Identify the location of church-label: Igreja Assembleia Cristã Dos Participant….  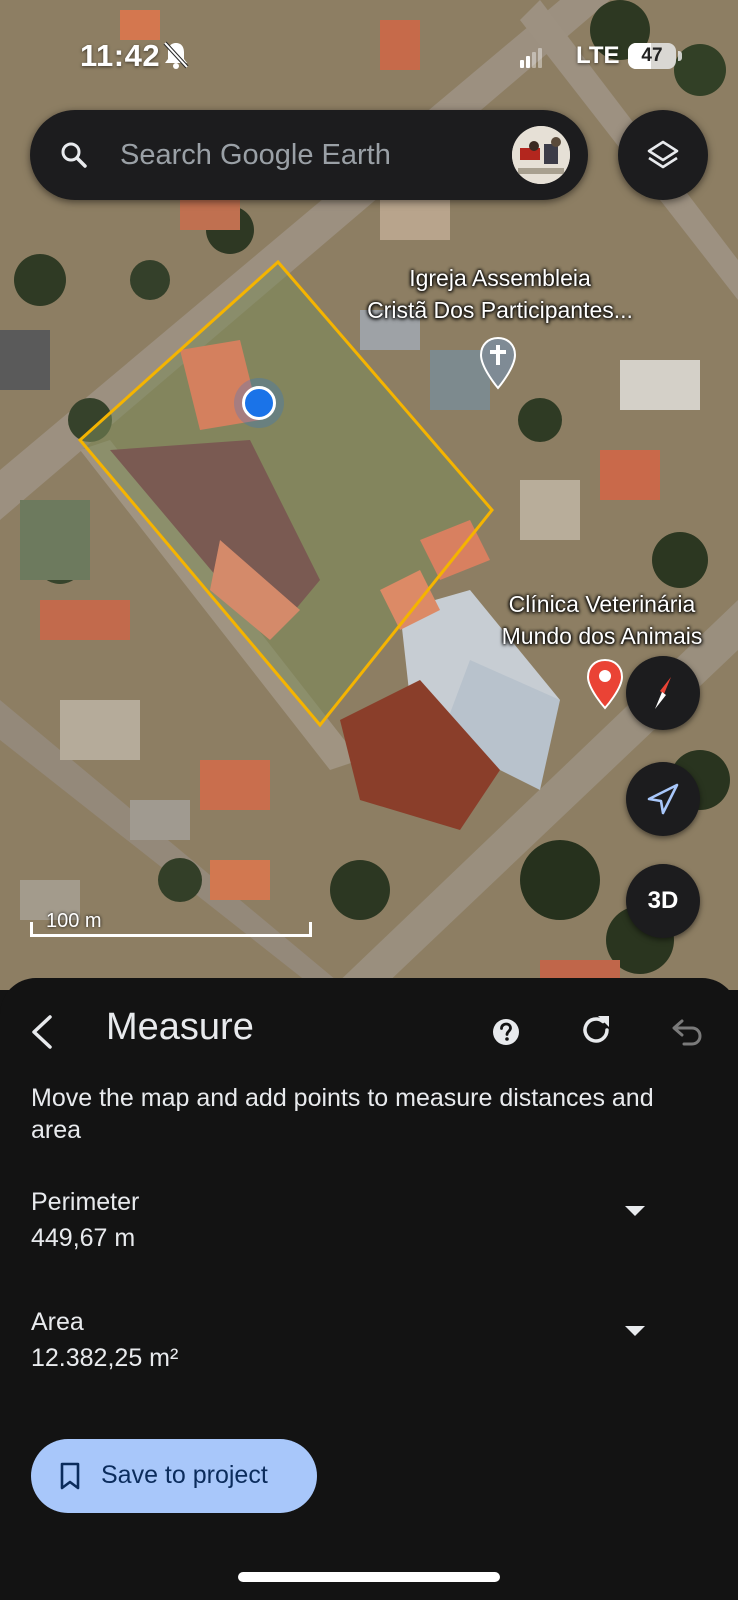
(500, 294).